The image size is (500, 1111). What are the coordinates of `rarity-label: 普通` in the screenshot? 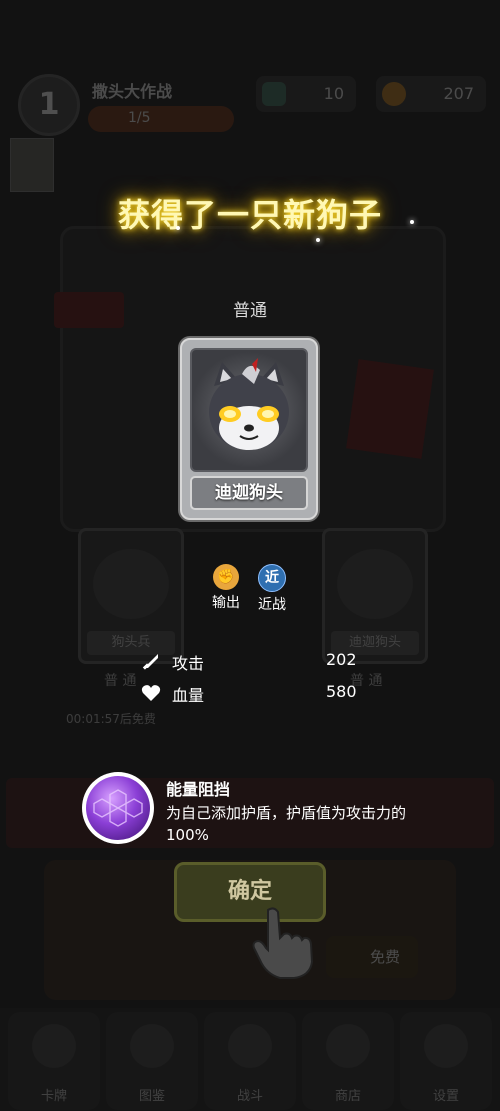 It's located at (250, 311).